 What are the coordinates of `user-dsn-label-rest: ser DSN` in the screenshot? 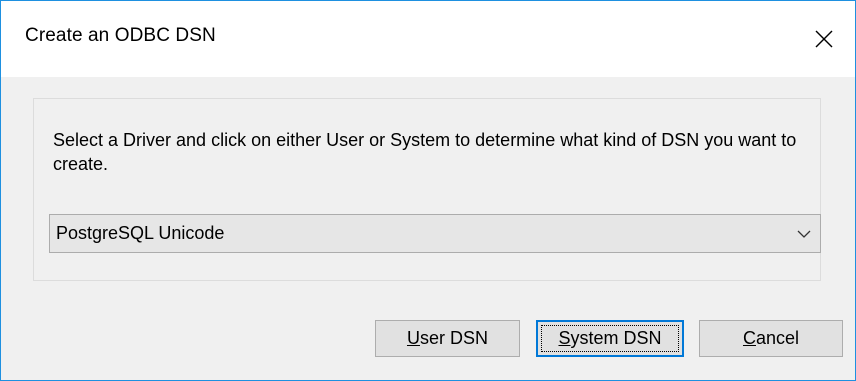 It's located at (453, 338).